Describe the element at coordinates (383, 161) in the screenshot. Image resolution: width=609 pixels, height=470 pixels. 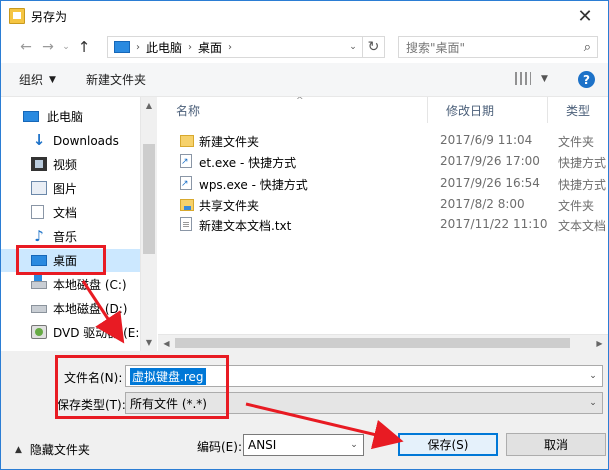
I see `file-row: et.exe - 快捷方式 2017/9/26 17:00 快捷方式` at that location.